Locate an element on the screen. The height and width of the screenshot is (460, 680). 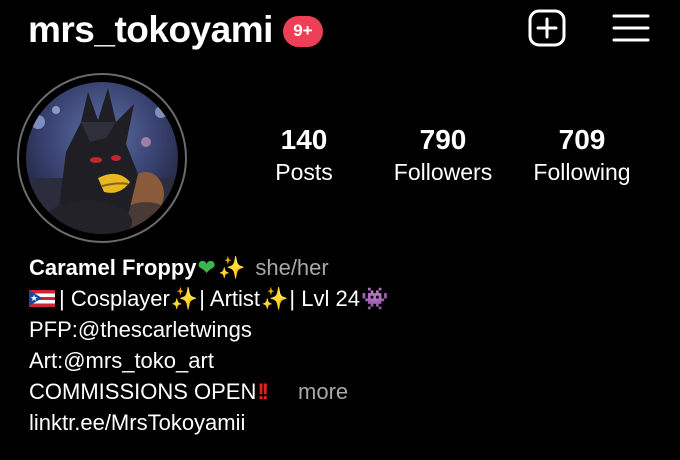
bio-commissions: COMMISSIONS OPEN is located at coordinates (143, 391).